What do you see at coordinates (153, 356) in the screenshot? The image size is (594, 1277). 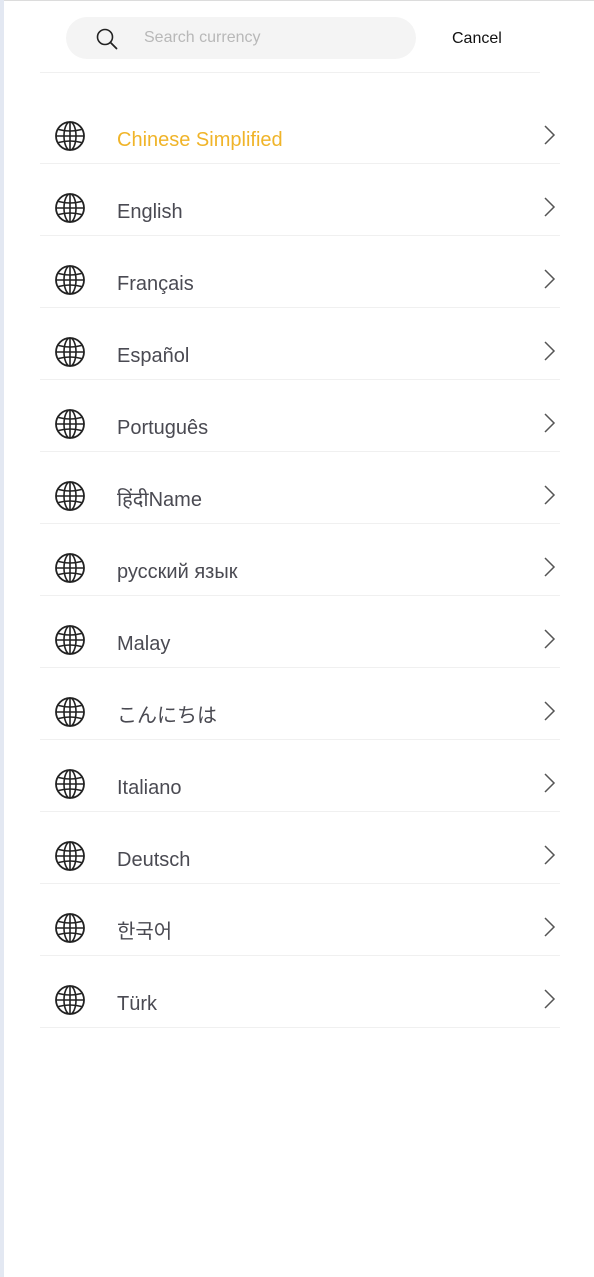 I see `language-label: Español` at bounding box center [153, 356].